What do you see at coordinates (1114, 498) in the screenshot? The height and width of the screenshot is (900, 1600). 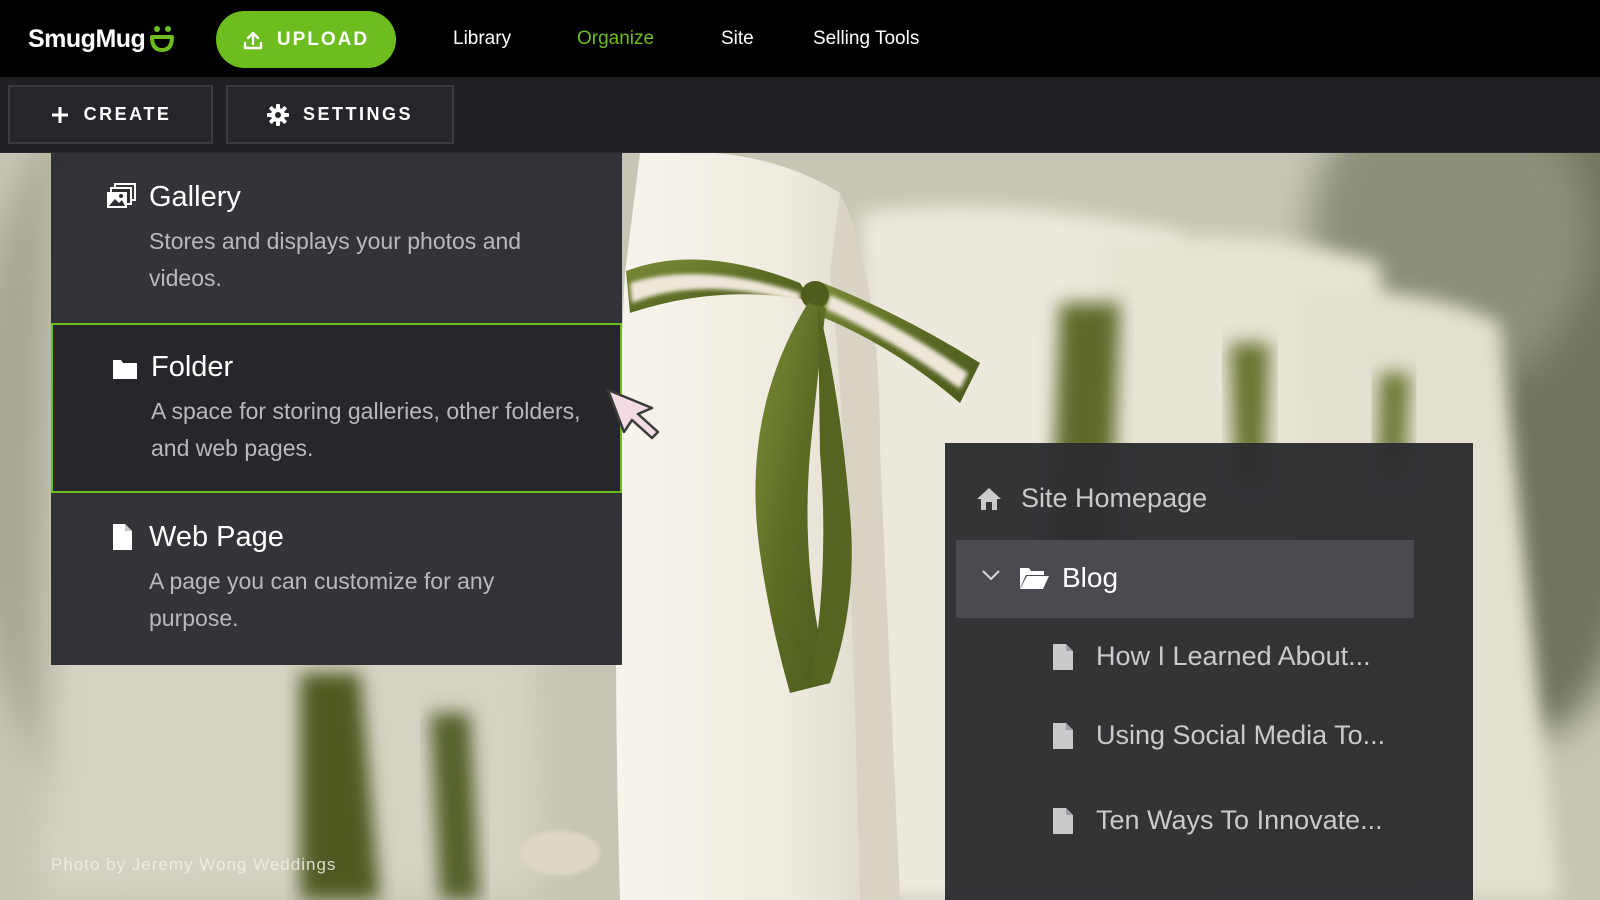 I see `tree-item-label: Site Homepage` at bounding box center [1114, 498].